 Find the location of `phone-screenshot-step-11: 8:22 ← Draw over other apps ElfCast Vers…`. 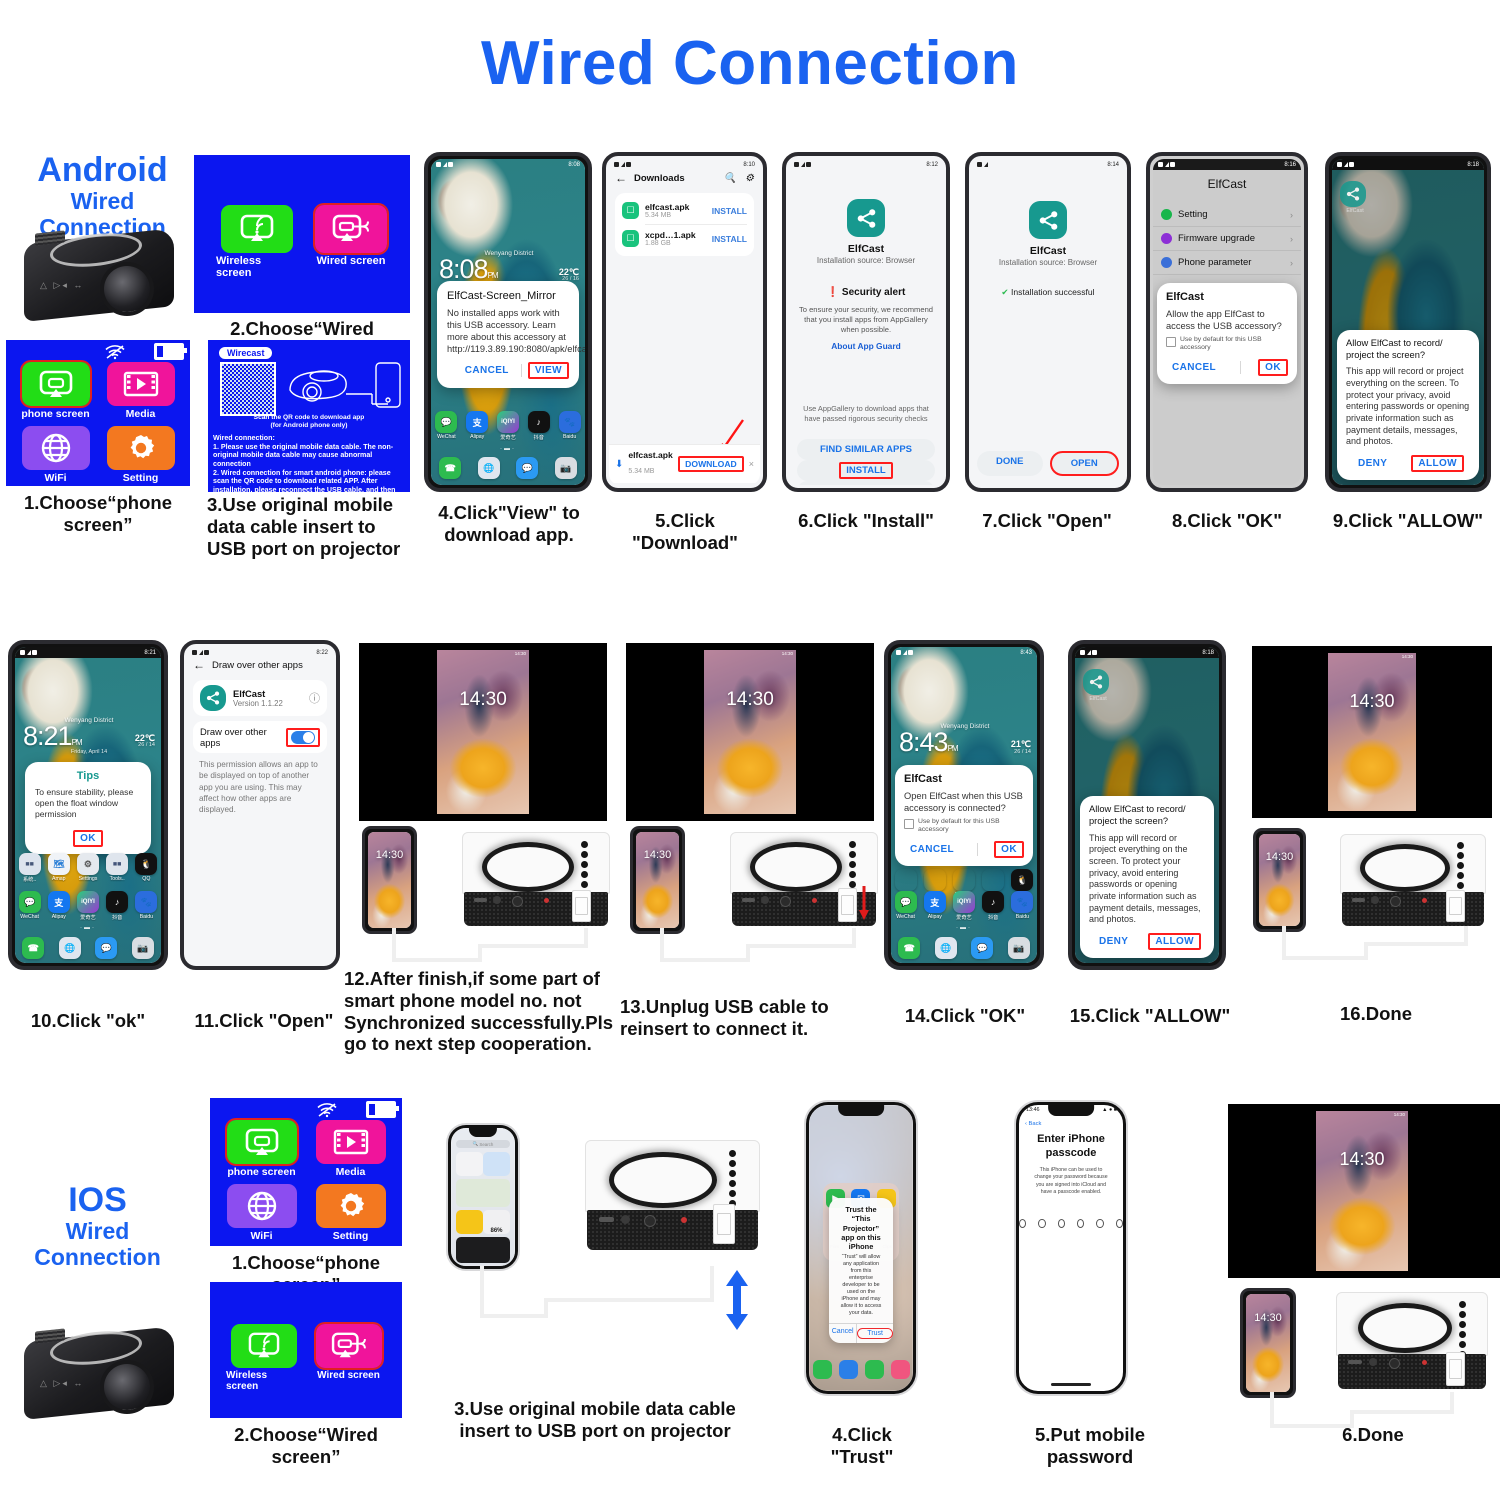

phone-screenshot-step-11: 8:22 ← Draw over other apps ElfCast Vers… is located at coordinates (260, 805).